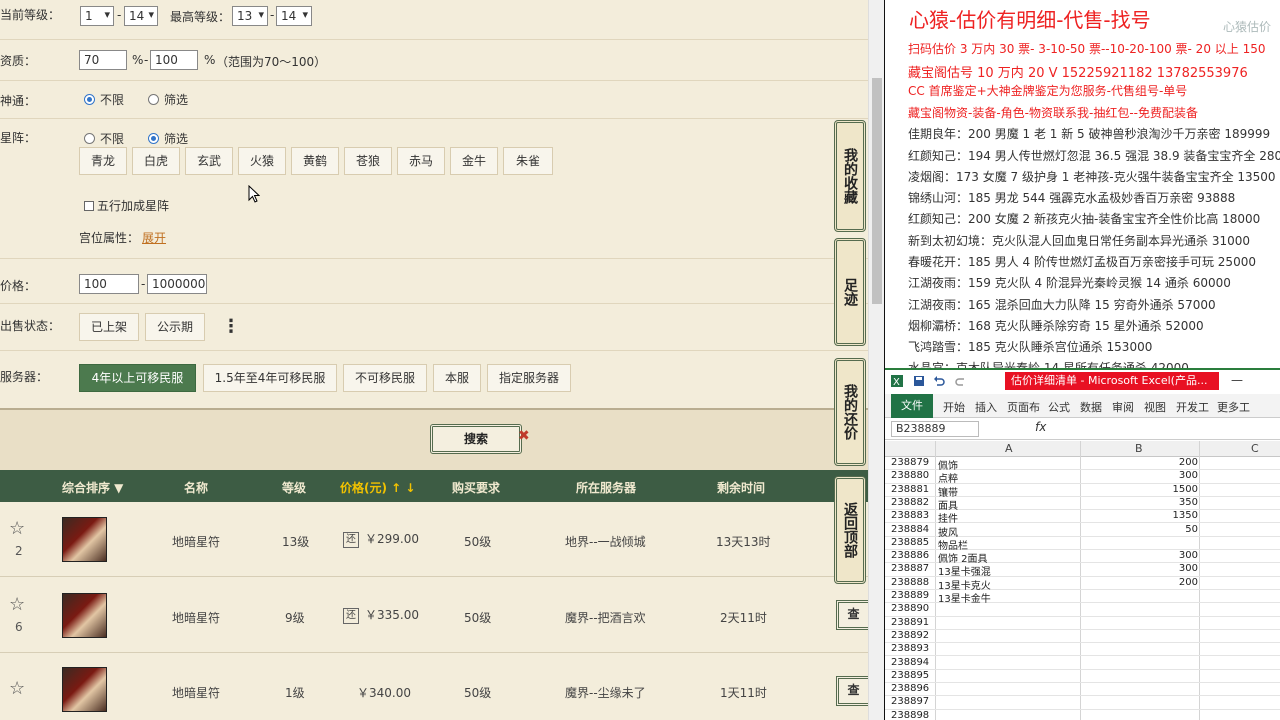 Image resolution: width=1280 pixels, height=720 pixels. What do you see at coordinates (986, 407) in the screenshot?
I see `ribbon-tab-insert: 插入` at bounding box center [986, 407].